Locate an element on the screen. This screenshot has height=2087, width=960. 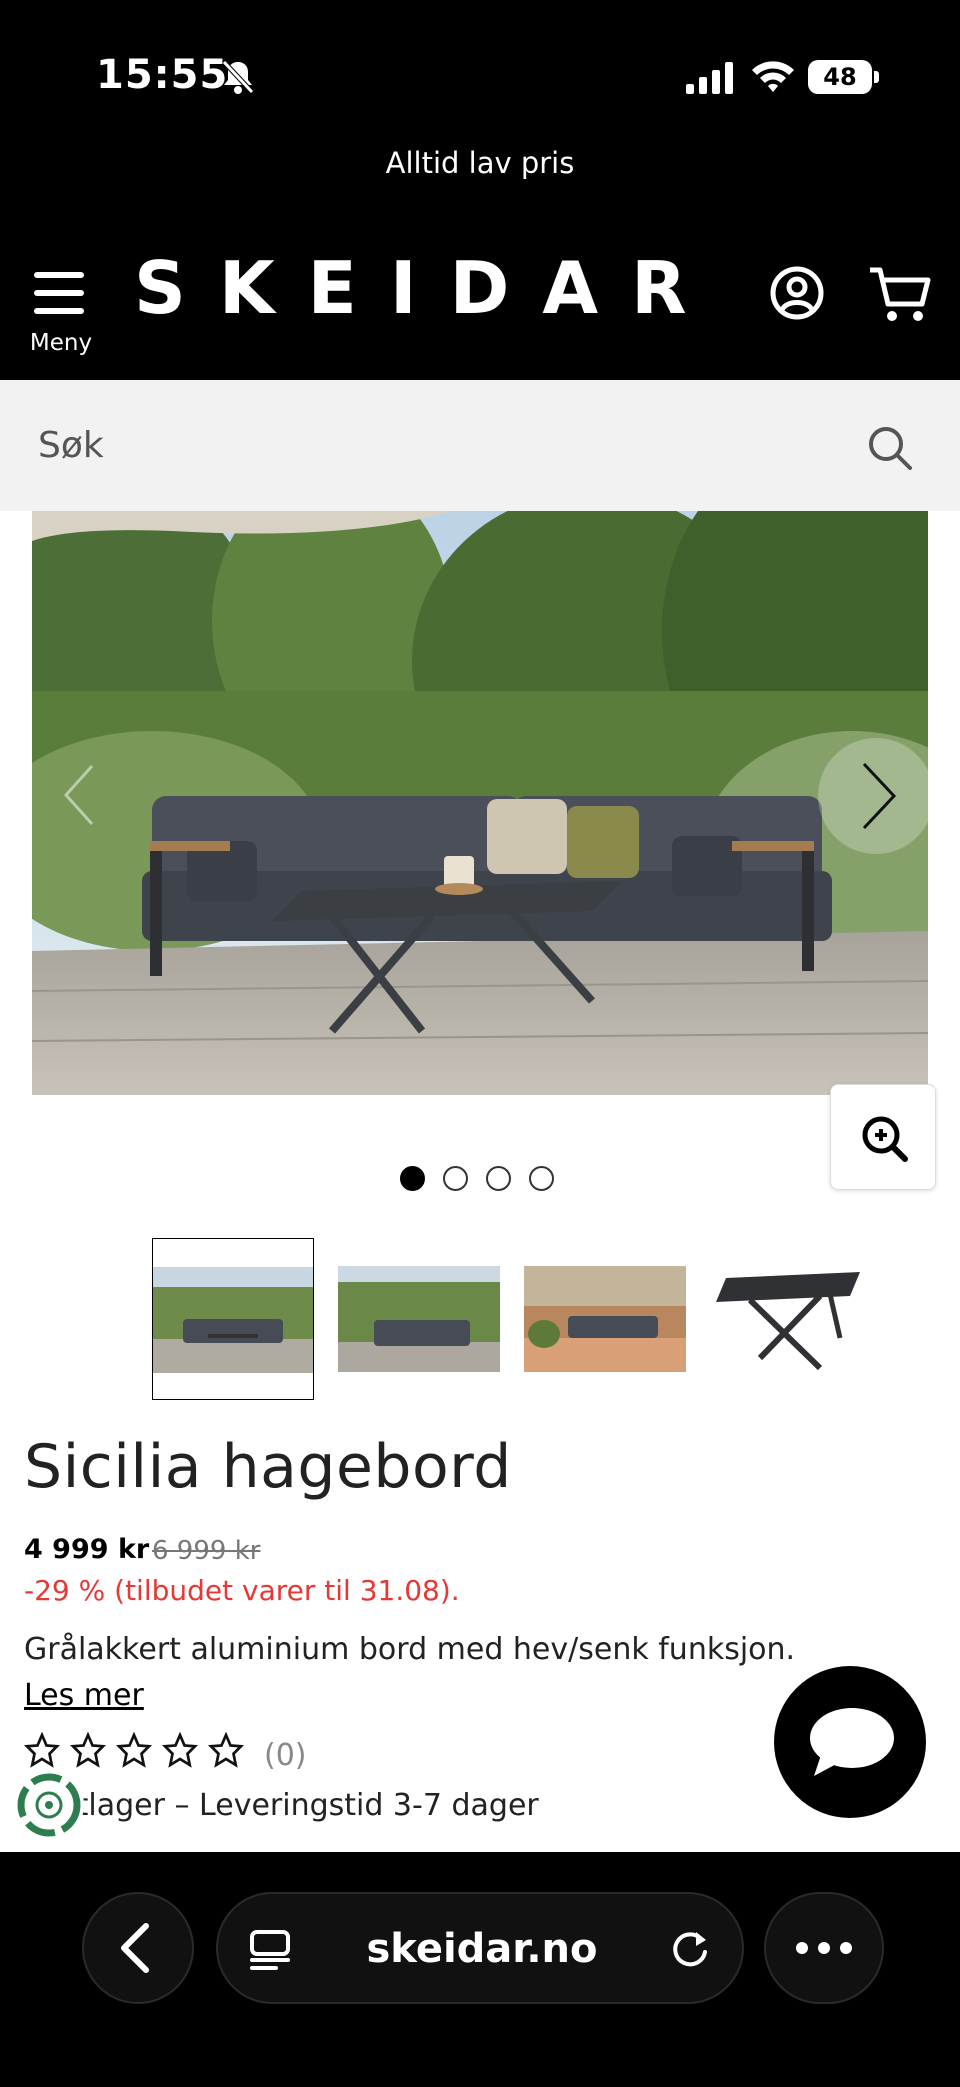
menu-label: Meny is located at coordinates (61, 343).